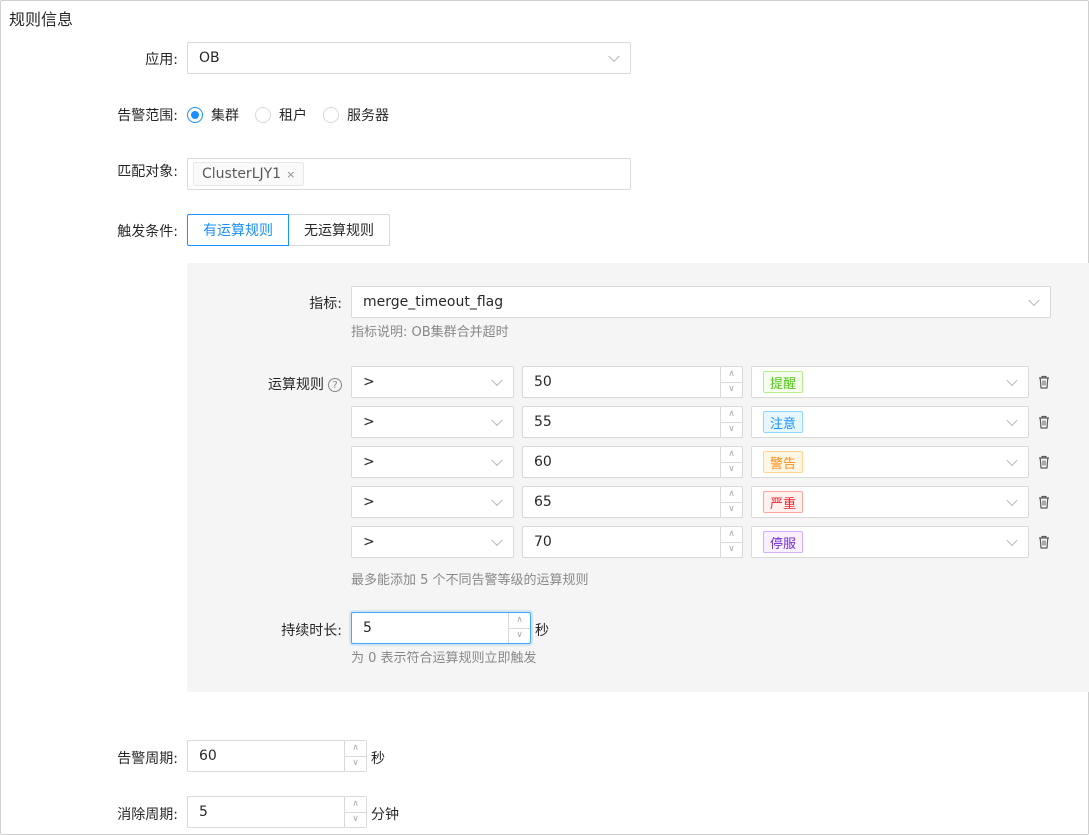 This screenshot has height=835, width=1089. Describe the element at coordinates (543, 502) in the screenshot. I see `rule-threshold-value: 65` at that location.